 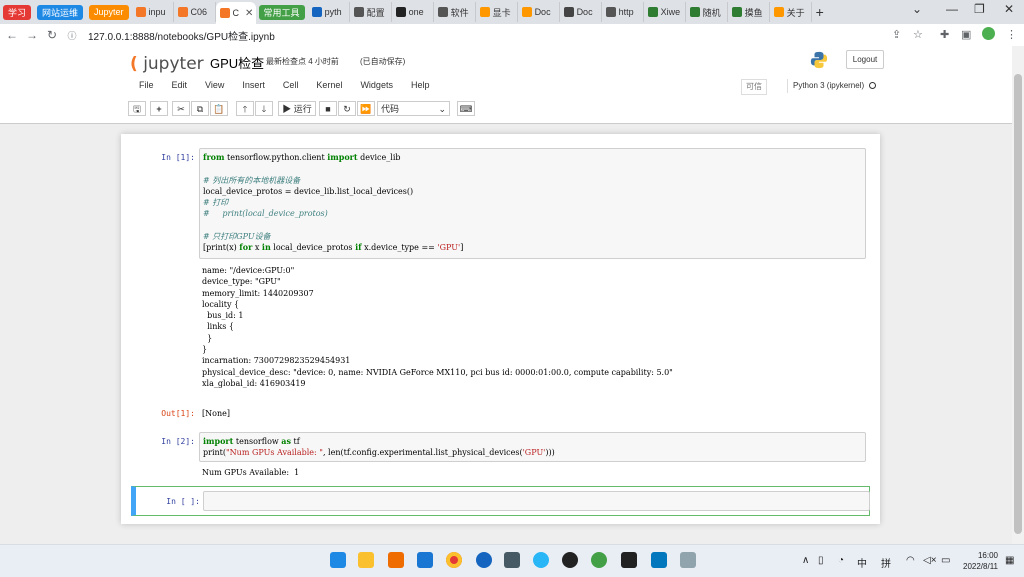 What do you see at coordinates (754, 87) in the screenshot?
I see `trusted-badge: 可信` at bounding box center [754, 87].